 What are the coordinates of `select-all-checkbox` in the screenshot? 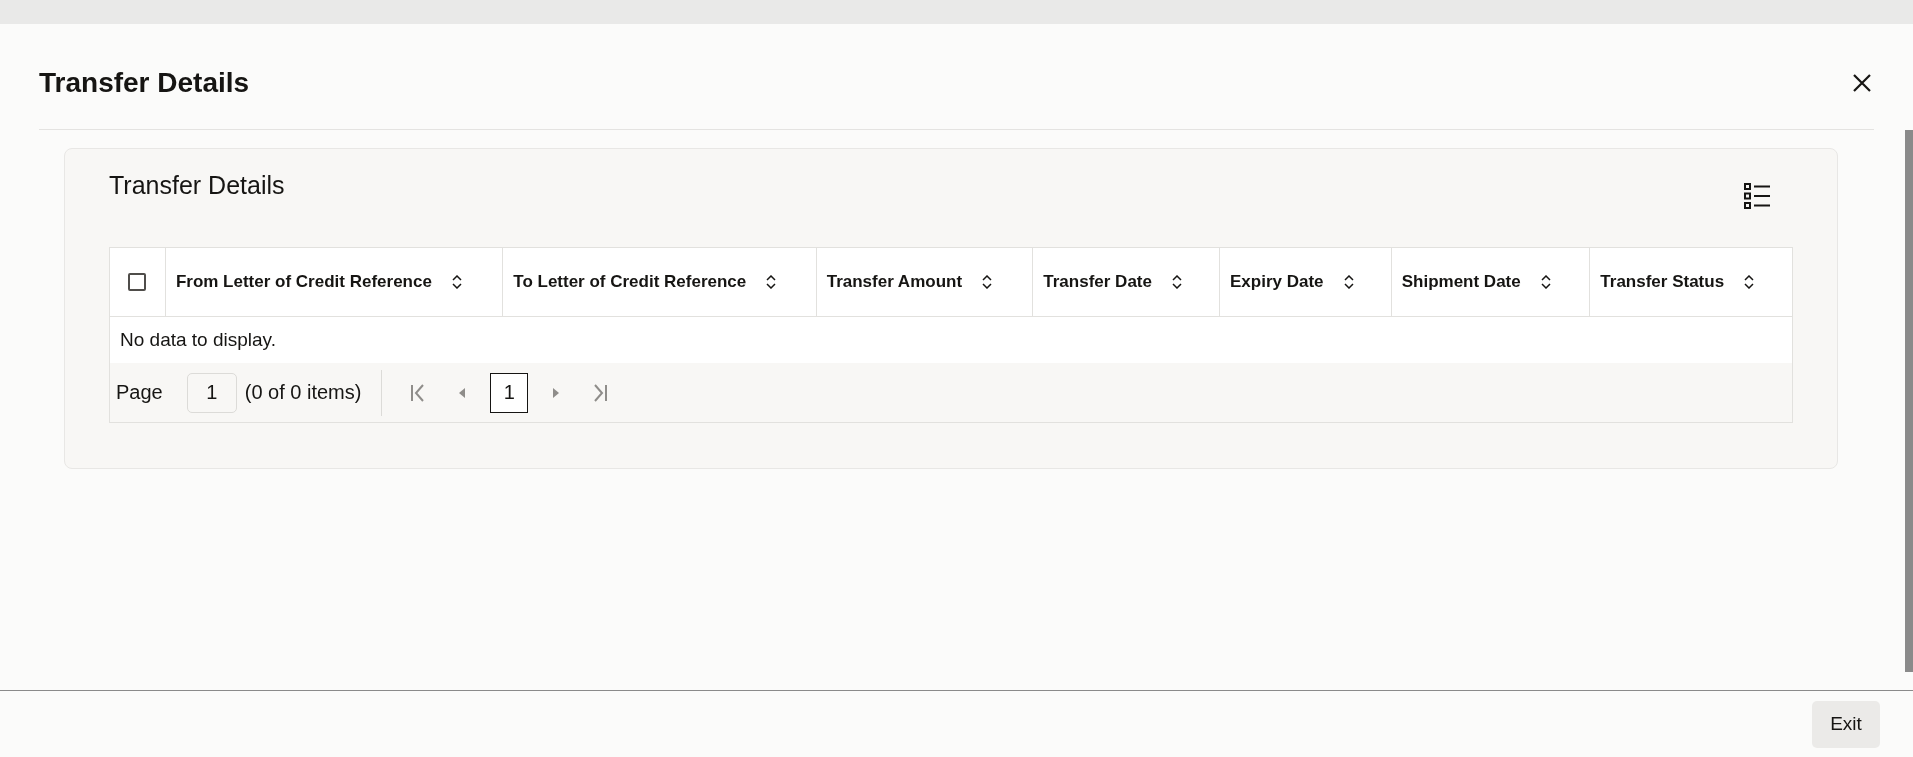 It's located at (137, 282).